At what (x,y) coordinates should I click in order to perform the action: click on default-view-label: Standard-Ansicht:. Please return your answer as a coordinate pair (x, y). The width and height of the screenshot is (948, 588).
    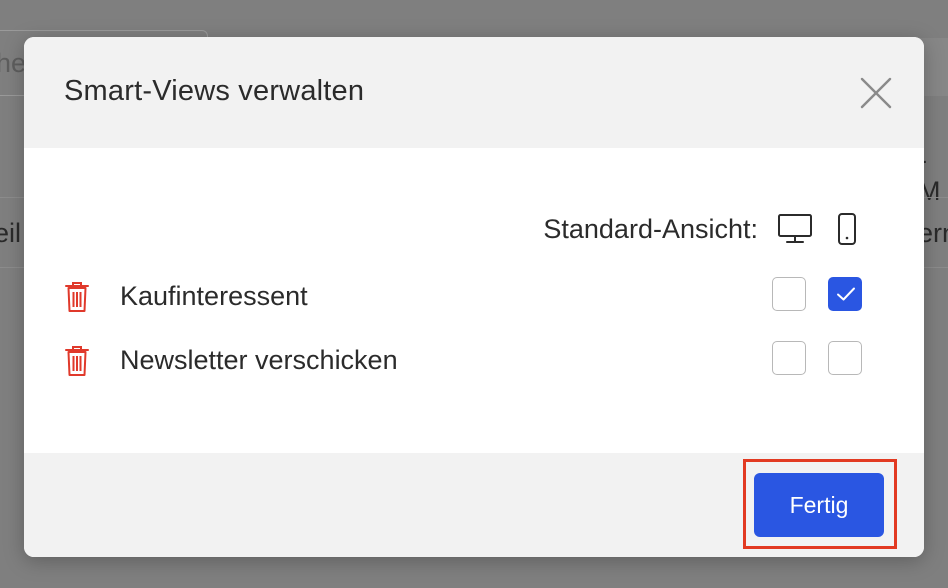
    Looking at the image, I should click on (650, 229).